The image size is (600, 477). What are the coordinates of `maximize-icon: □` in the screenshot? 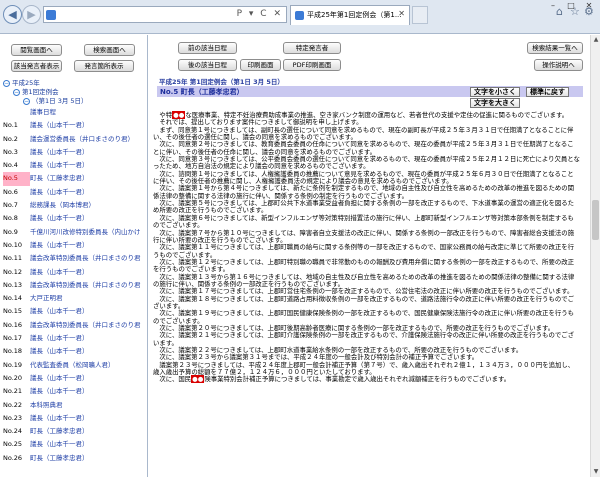 It's located at (571, 6).